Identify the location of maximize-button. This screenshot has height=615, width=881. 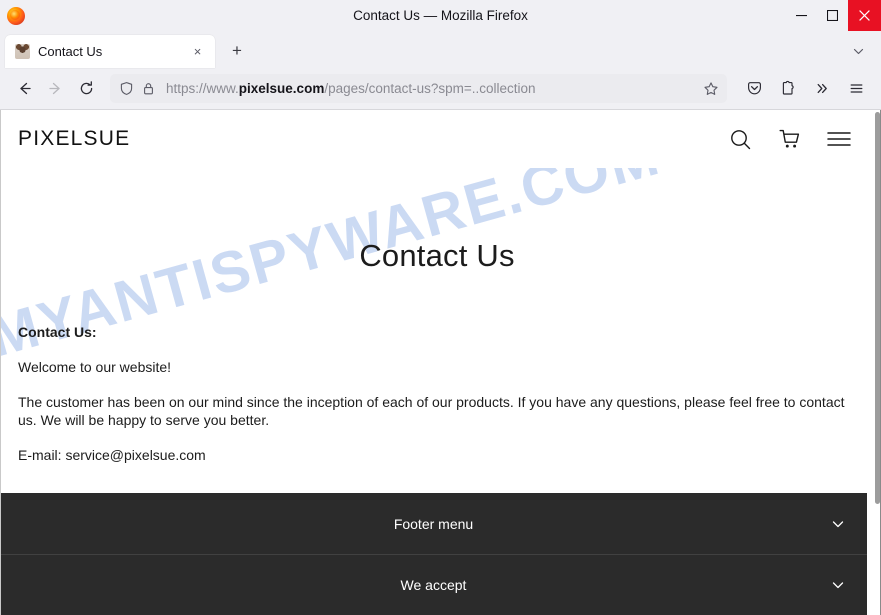
(832, 15).